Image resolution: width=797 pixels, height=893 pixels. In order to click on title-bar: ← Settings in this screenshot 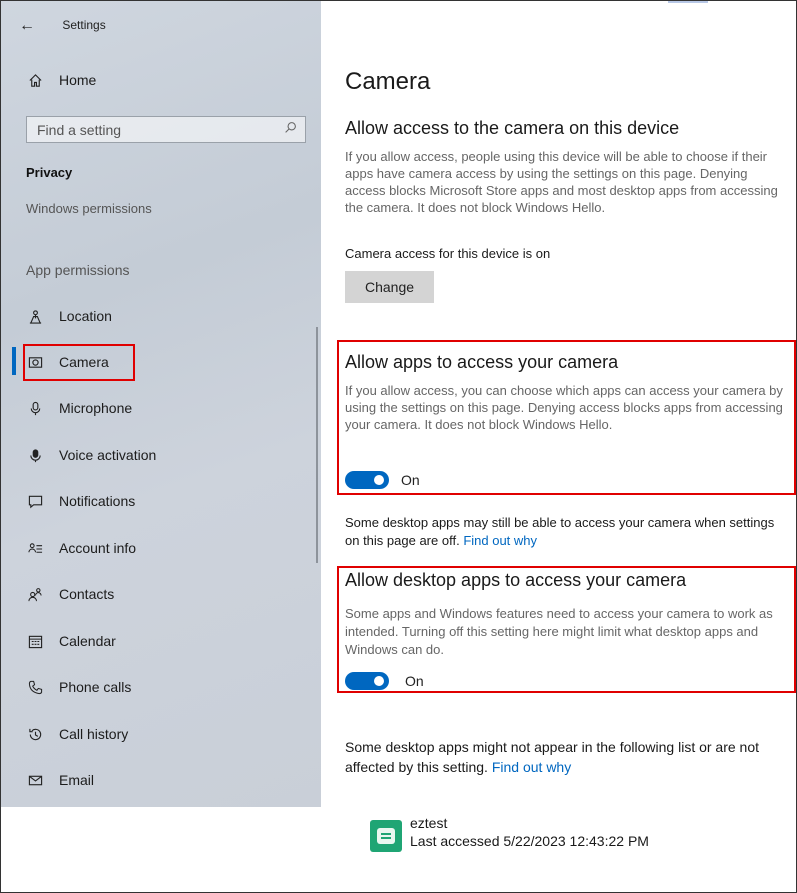, I will do `click(62, 26)`.